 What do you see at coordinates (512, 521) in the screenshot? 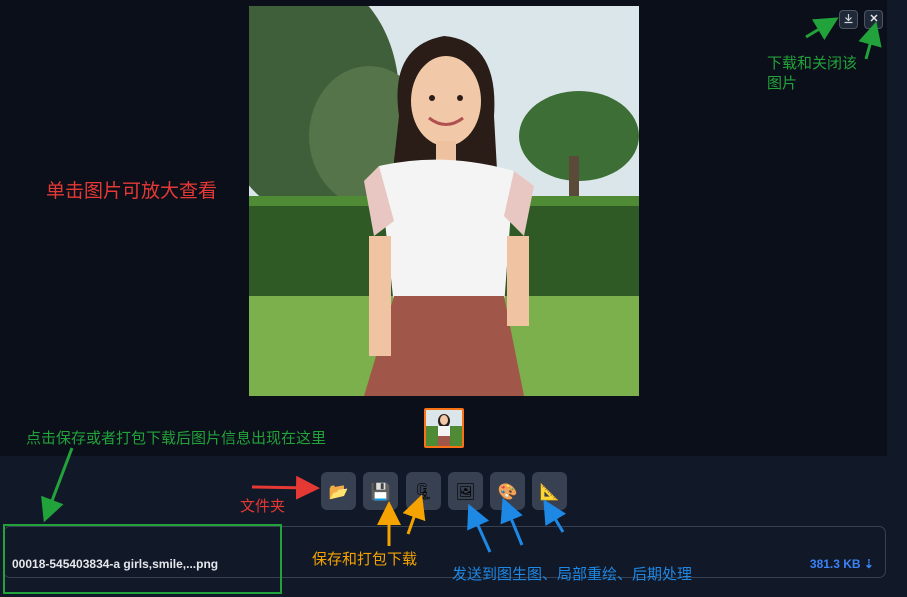
I see `arrow-to-inpaint` at bounding box center [512, 521].